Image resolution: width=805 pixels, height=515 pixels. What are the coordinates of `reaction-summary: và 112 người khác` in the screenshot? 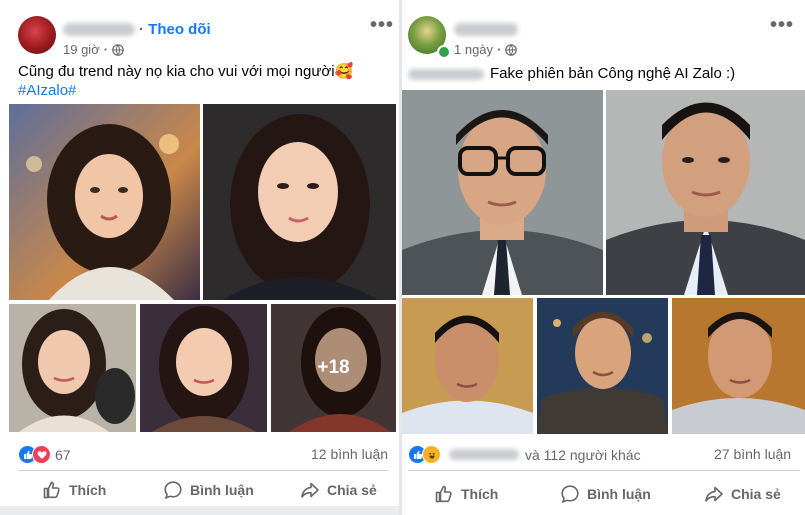 It's located at (524, 454).